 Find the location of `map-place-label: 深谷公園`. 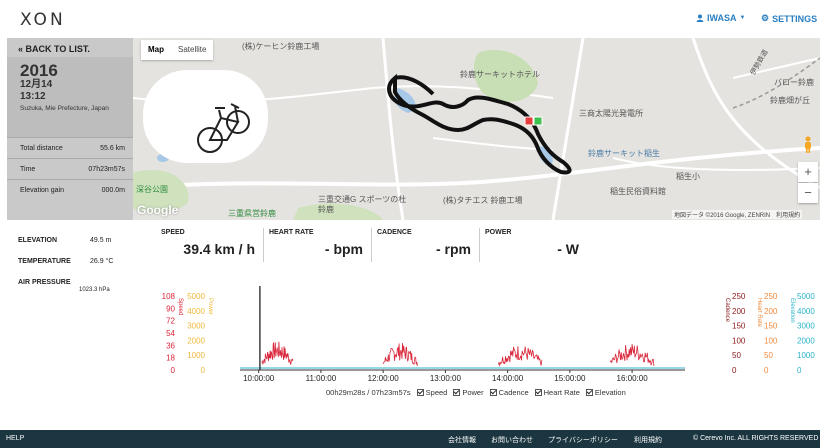

map-place-label: 深谷公園 is located at coordinates (152, 189).